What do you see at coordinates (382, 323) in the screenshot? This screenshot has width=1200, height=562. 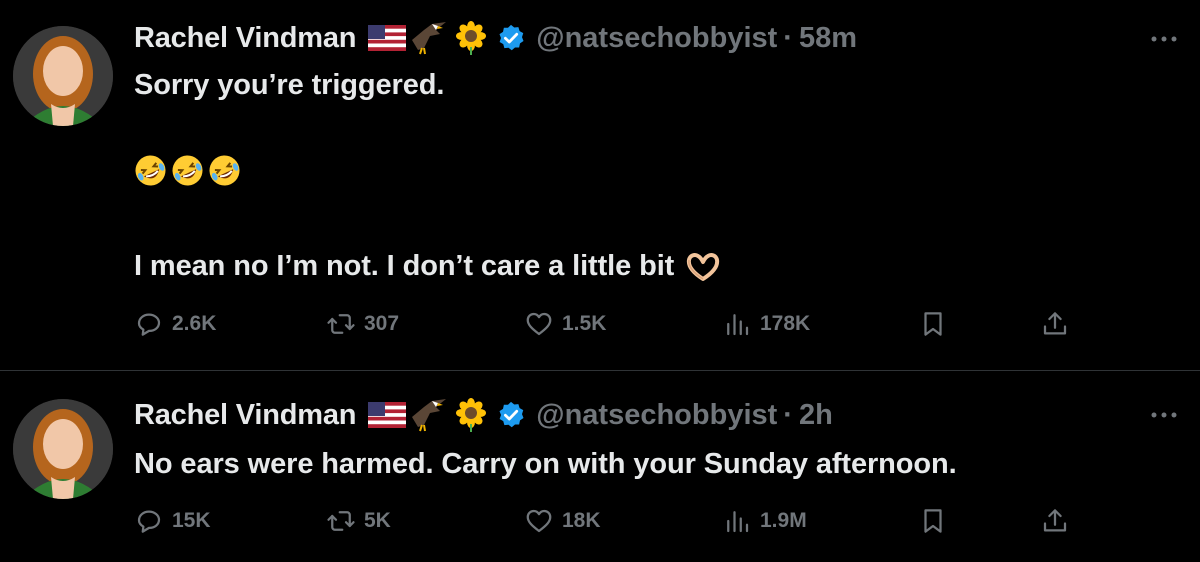 I see `repost-count: 307` at bounding box center [382, 323].